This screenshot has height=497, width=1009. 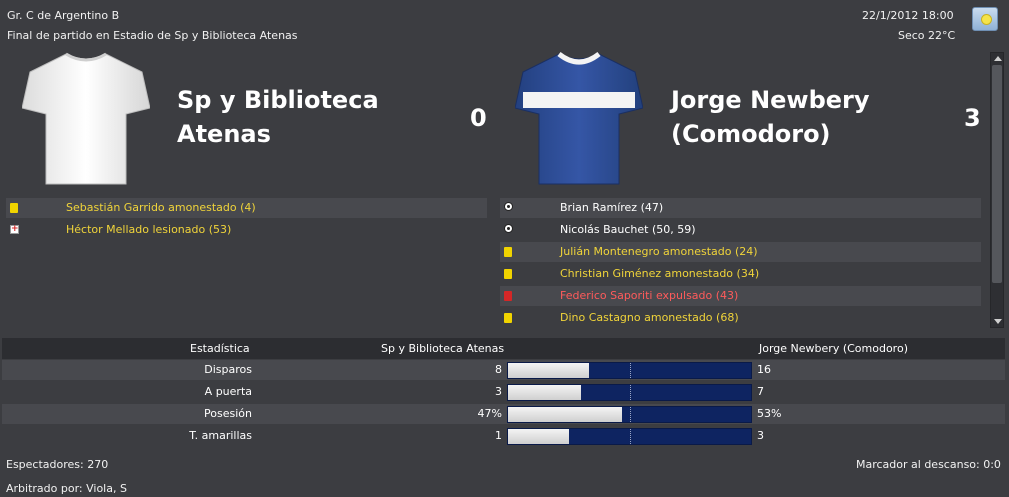 What do you see at coordinates (659, 251) in the screenshot?
I see `event-text: Julián Montenegro amonestado (24)` at bounding box center [659, 251].